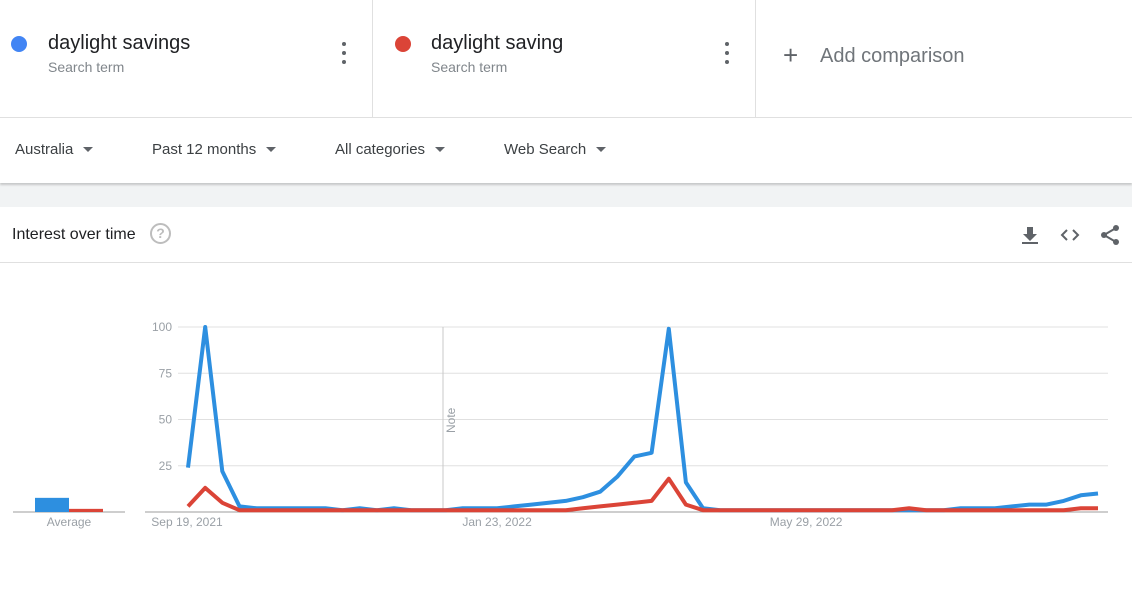 The width and height of the screenshot is (1132, 589). What do you see at coordinates (166, 420) in the screenshot?
I see `y-tick-label: 50` at bounding box center [166, 420].